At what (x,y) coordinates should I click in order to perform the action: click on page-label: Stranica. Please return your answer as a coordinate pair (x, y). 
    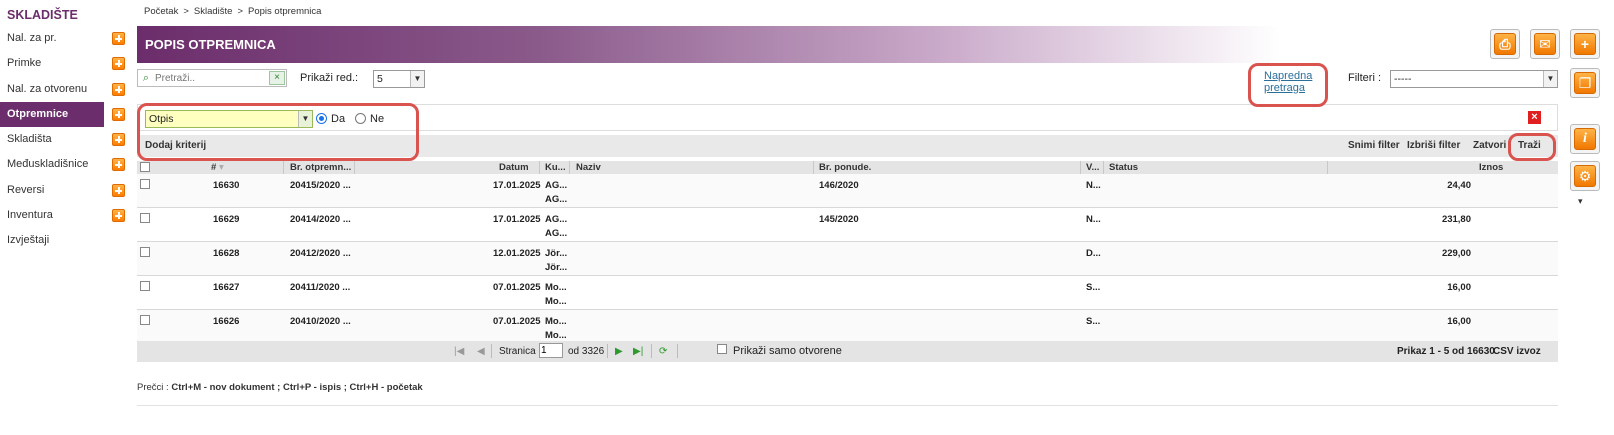
    Looking at the image, I should click on (517, 351).